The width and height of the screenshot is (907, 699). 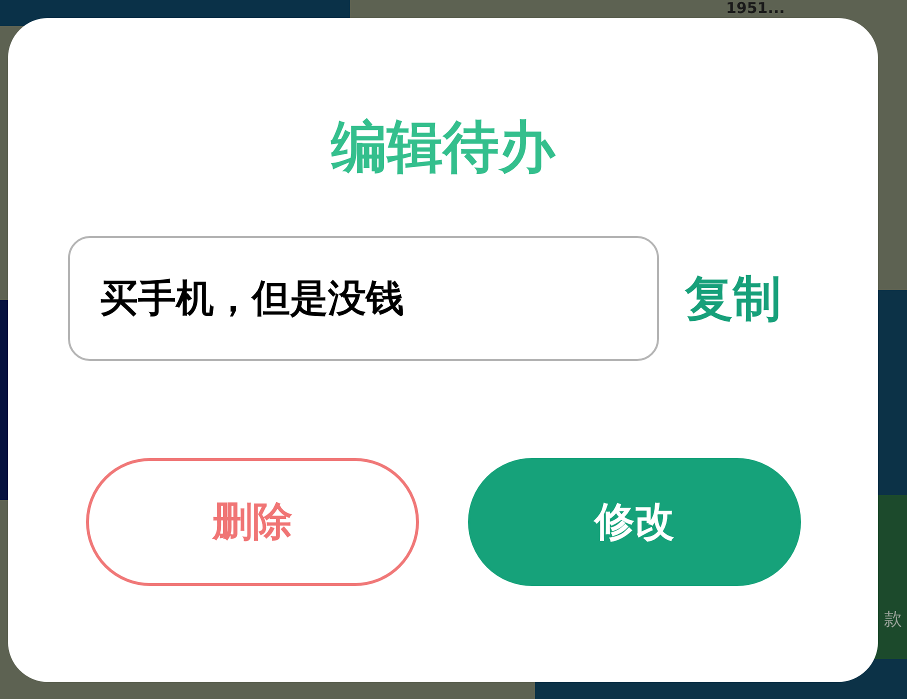 What do you see at coordinates (363, 298) in the screenshot?
I see `todo-input: 买手机，但是没钱` at bounding box center [363, 298].